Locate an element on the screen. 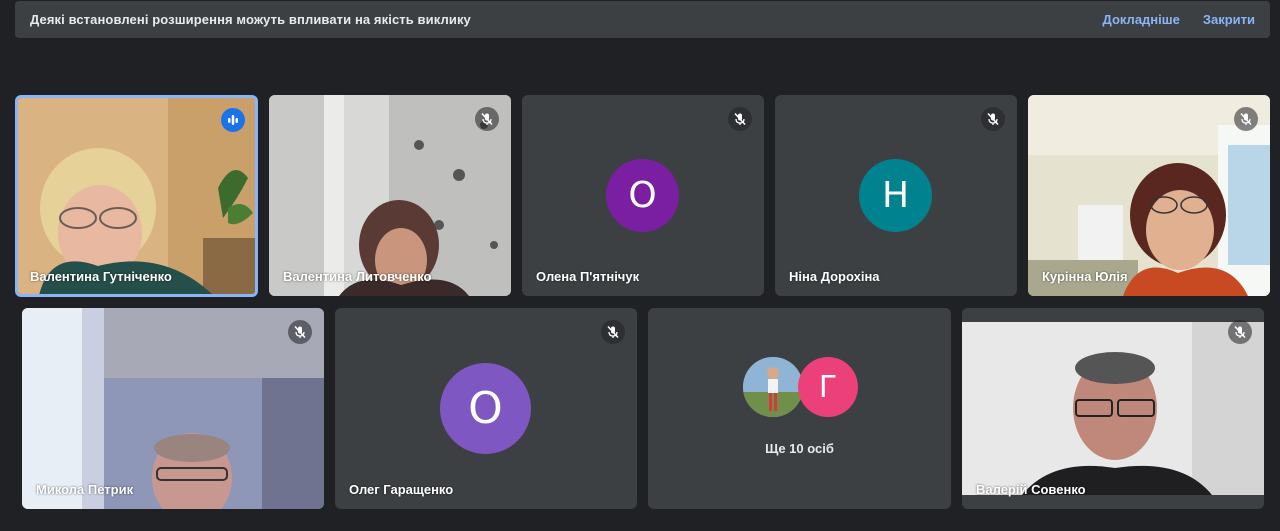 The width and height of the screenshot is (1280, 531). overflow-photo-avatar is located at coordinates (773, 387).